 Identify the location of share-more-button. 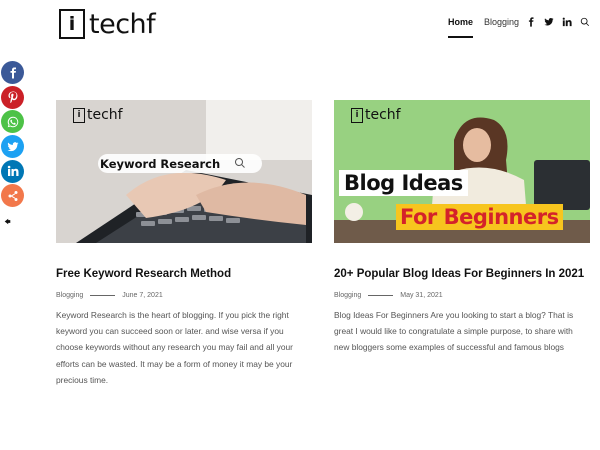
(12, 196).